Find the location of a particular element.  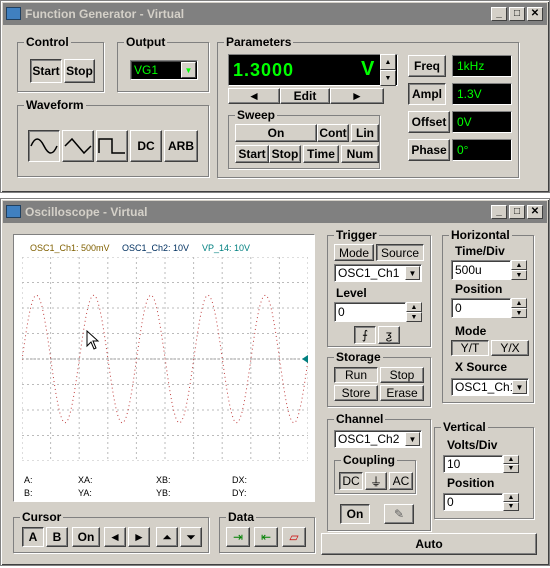

cursor-right-button: ► is located at coordinates (139, 537).